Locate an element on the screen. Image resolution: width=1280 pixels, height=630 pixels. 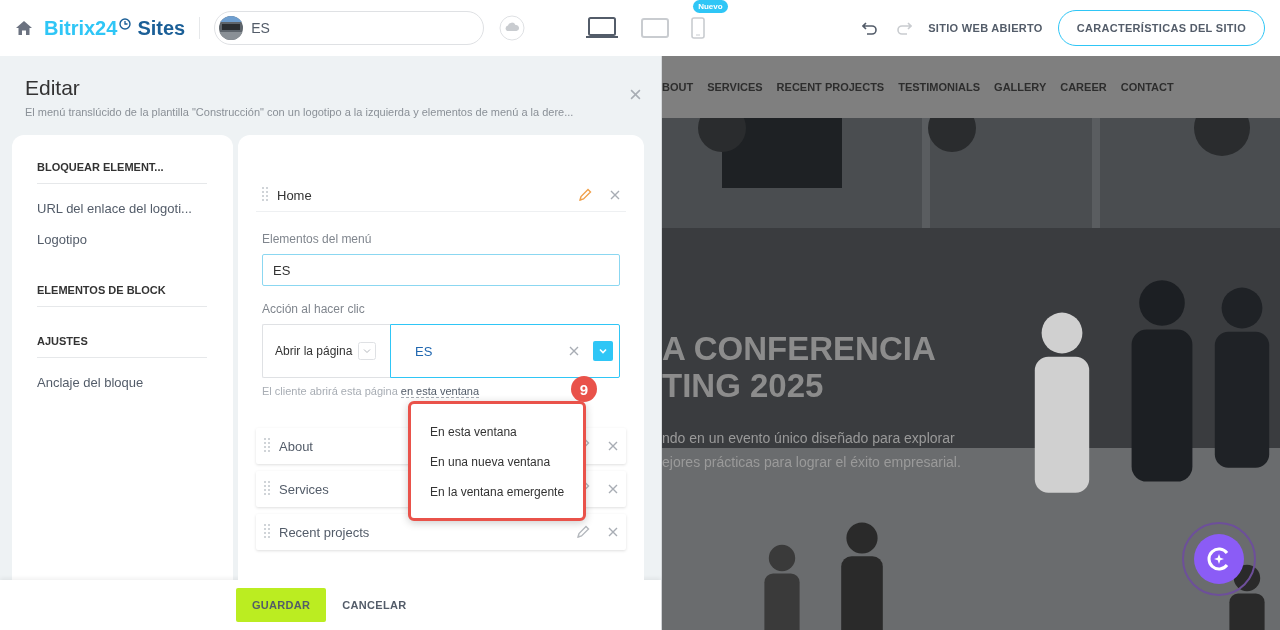
new-badge: Nuevo is located at coordinates (710, 6).